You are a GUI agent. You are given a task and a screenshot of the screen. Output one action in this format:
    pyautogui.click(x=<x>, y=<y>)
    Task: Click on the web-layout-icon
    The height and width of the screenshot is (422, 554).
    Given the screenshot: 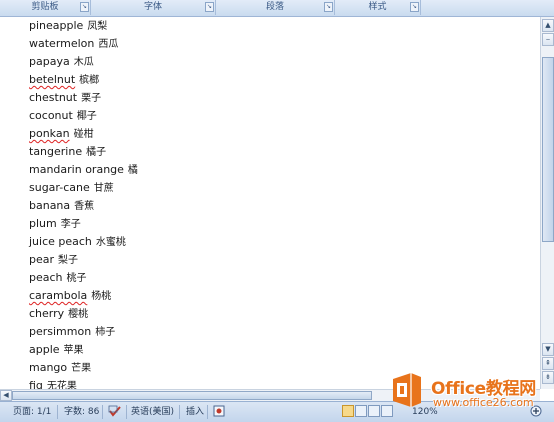 What is the action you would take?
    pyautogui.click(x=374, y=411)
    